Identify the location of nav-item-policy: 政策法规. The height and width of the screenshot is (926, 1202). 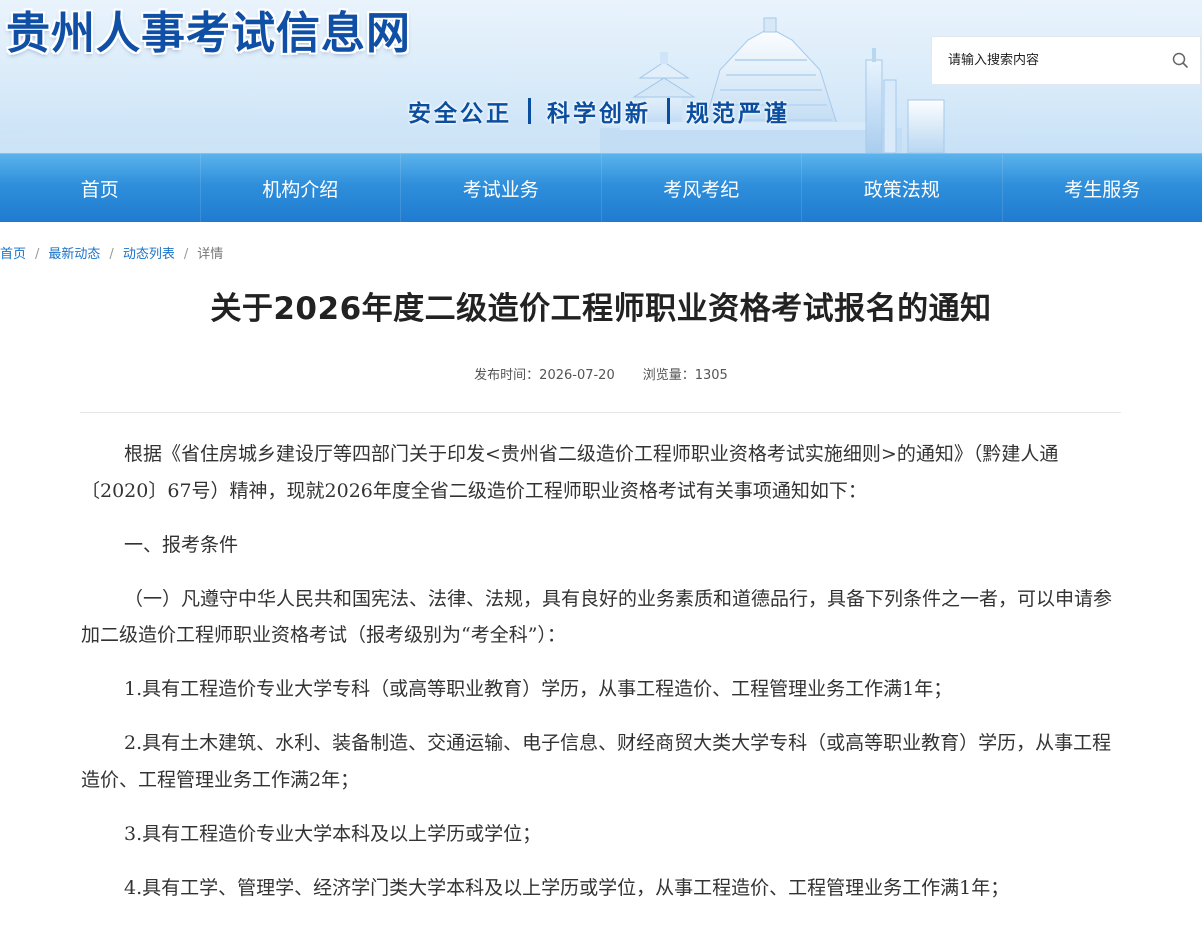
(902, 188).